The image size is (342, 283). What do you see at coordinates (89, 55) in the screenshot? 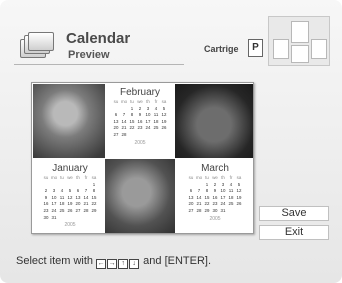
I see `page-subtitle: Preview` at bounding box center [89, 55].